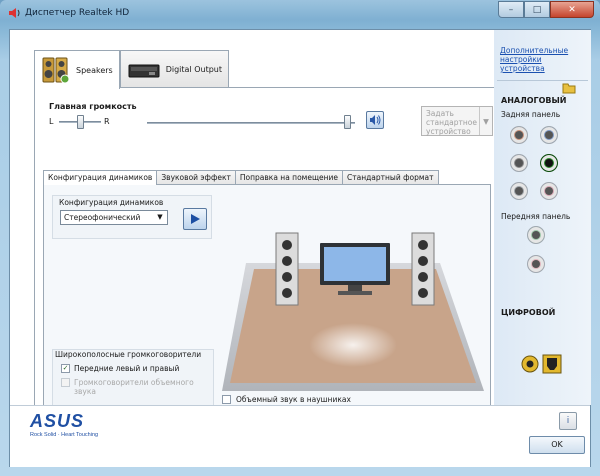 The width and height of the screenshot is (600, 476). I want to click on svg-text: ASUS, so click(56, 421).